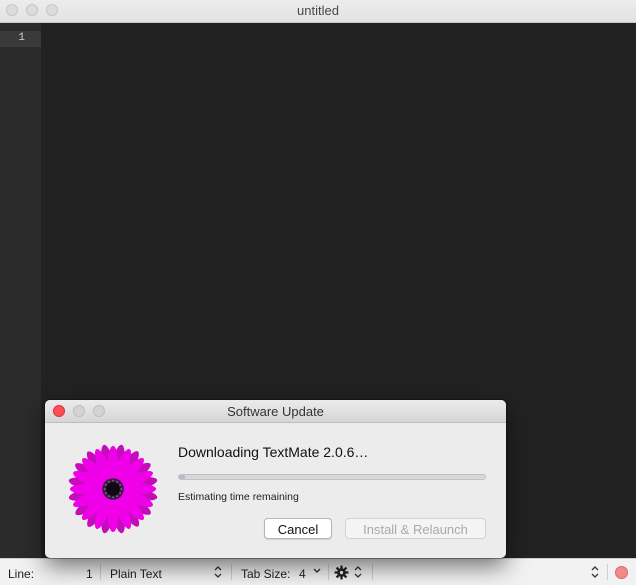  I want to click on bundle-actions-popup, so click(350, 572).